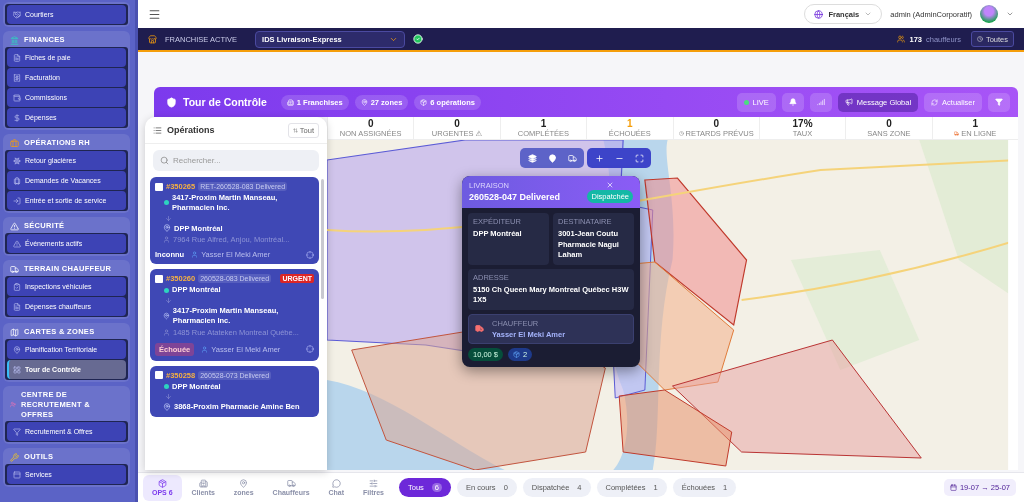  I want to click on stats-button, so click(820, 102).